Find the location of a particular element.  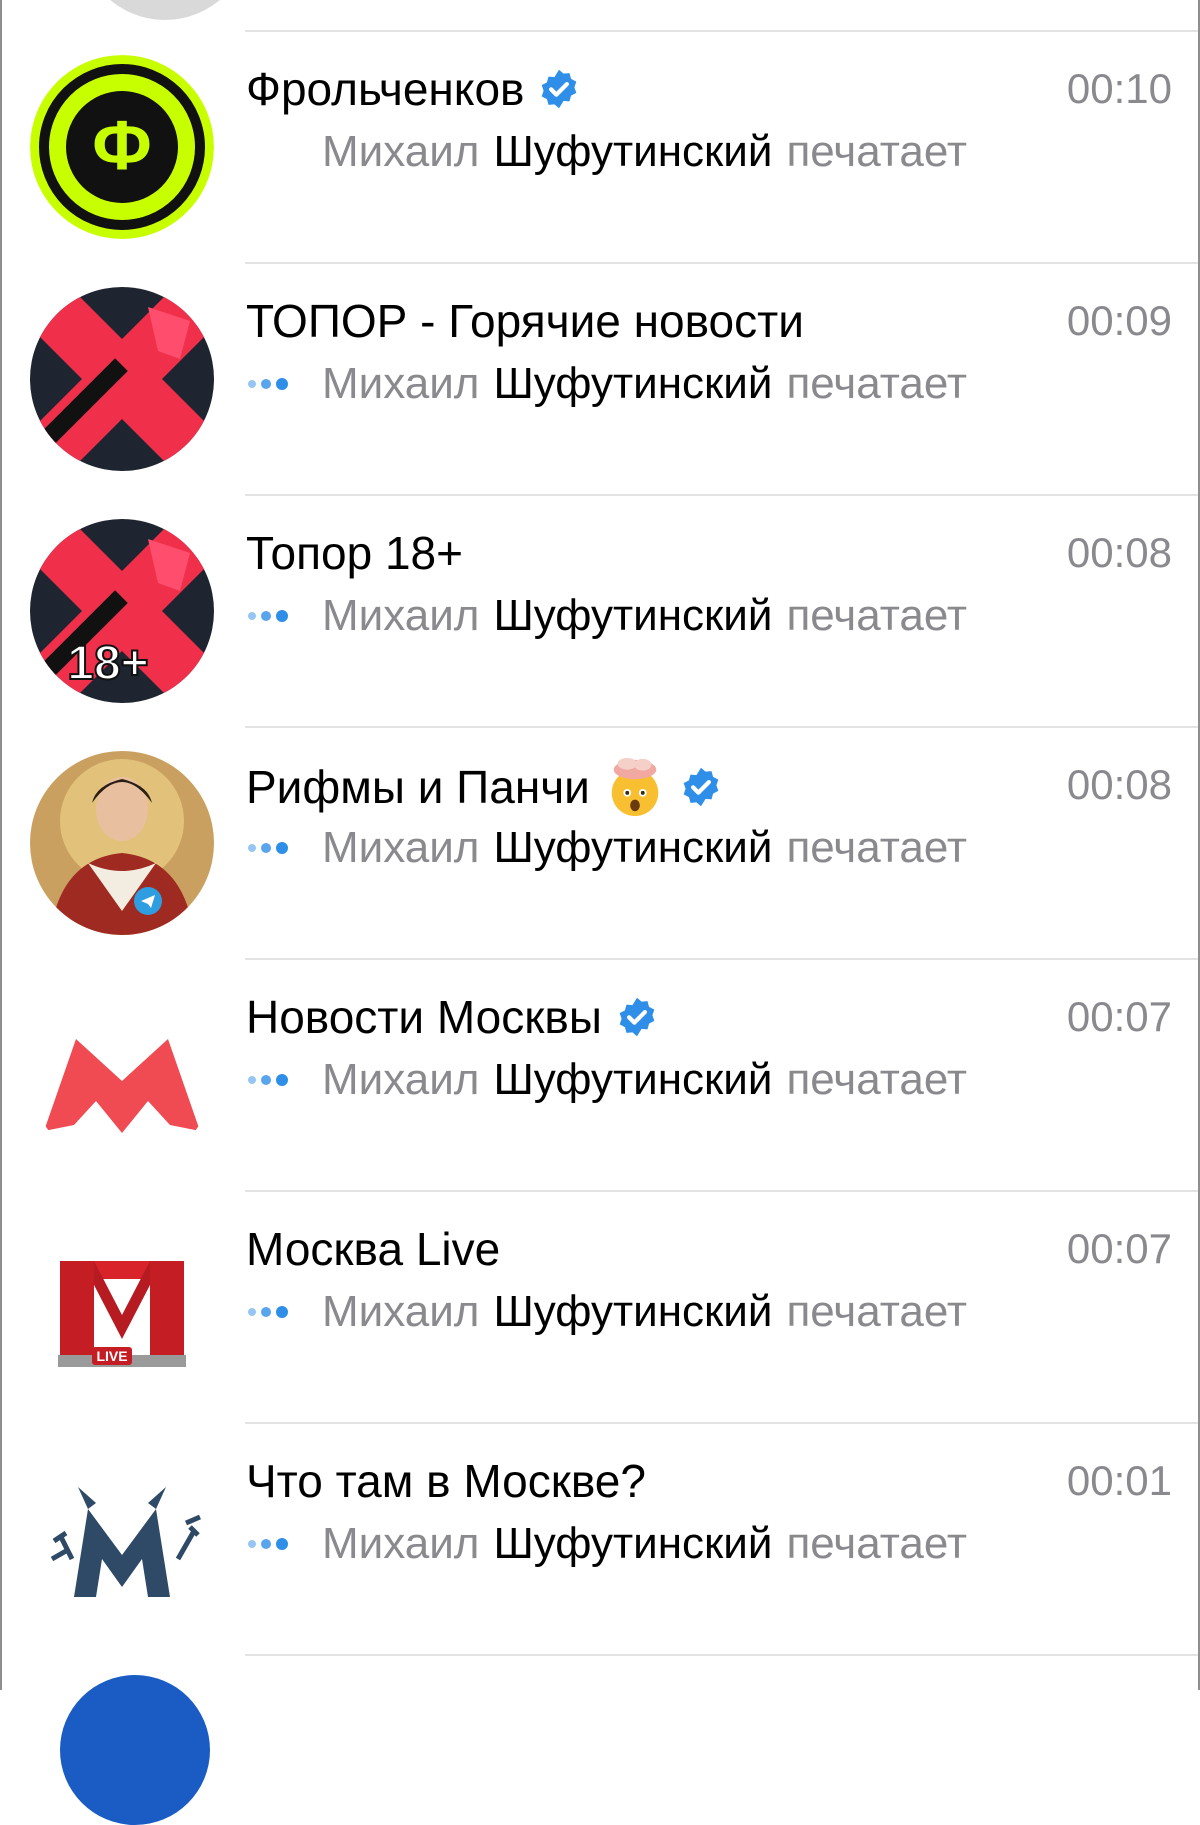

chat-title: ТОПОР - Горячие новости is located at coordinates (525, 321).